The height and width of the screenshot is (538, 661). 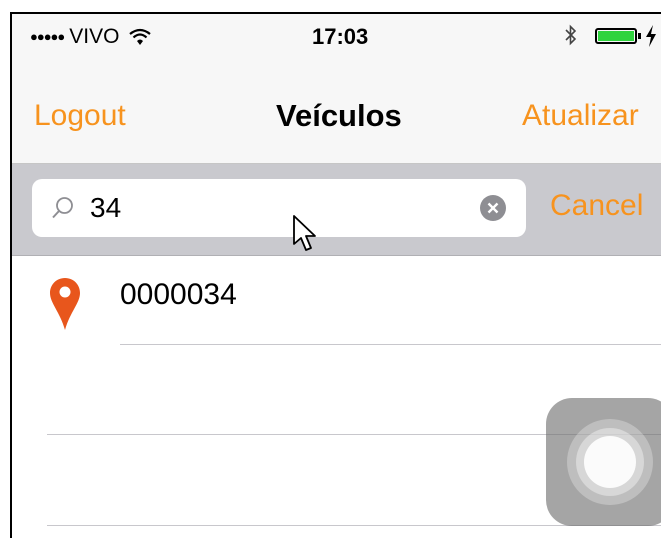 I want to click on battery-icon, so click(x=616, y=36).